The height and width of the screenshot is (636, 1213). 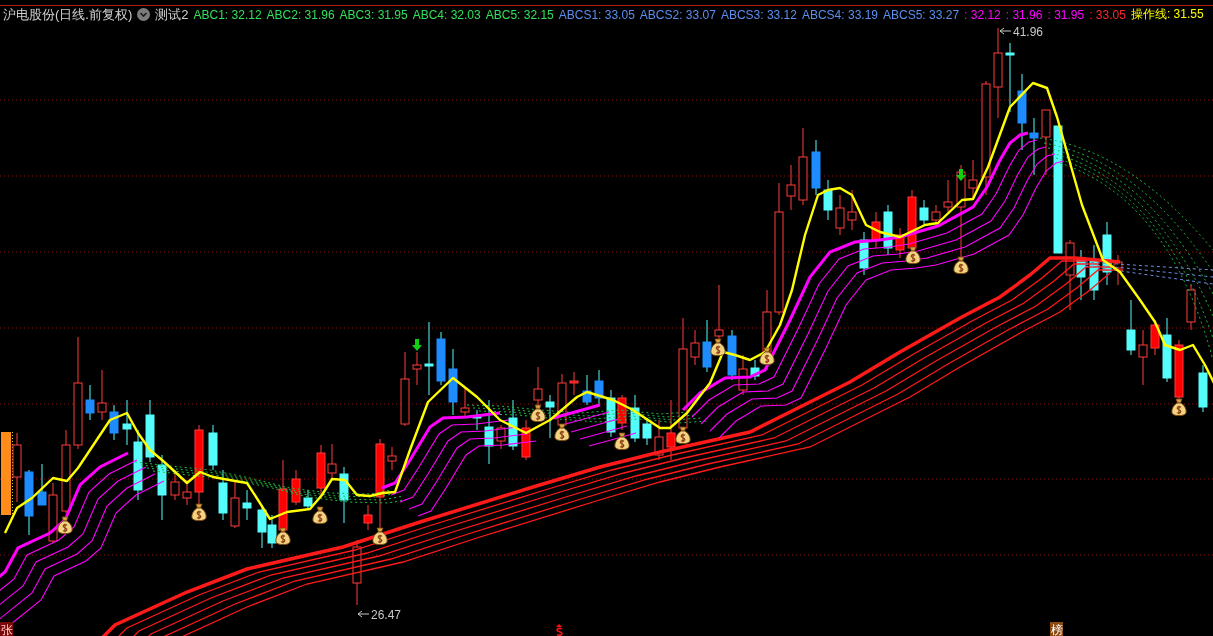 I want to click on down-arrow-icon, so click(x=417, y=345).